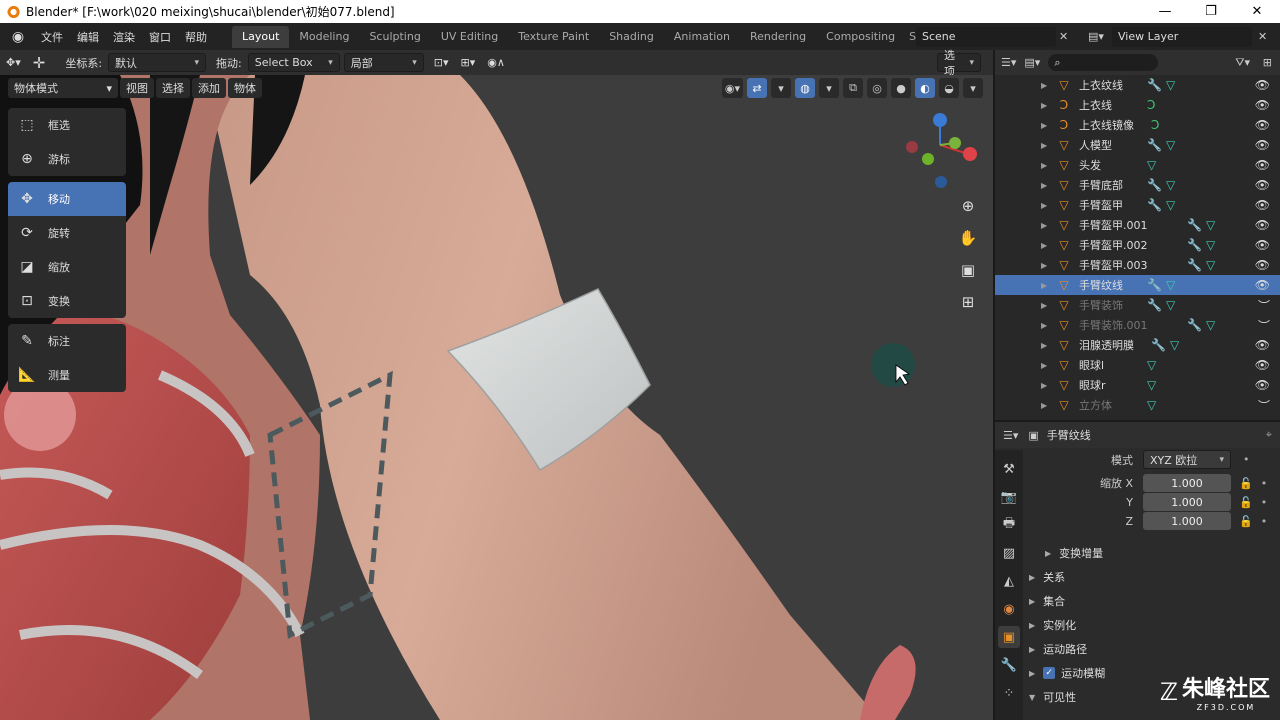 The image size is (1280, 720). Describe the element at coordinates (778, 37) in the screenshot. I see `tab-rendering: Rendering` at that location.